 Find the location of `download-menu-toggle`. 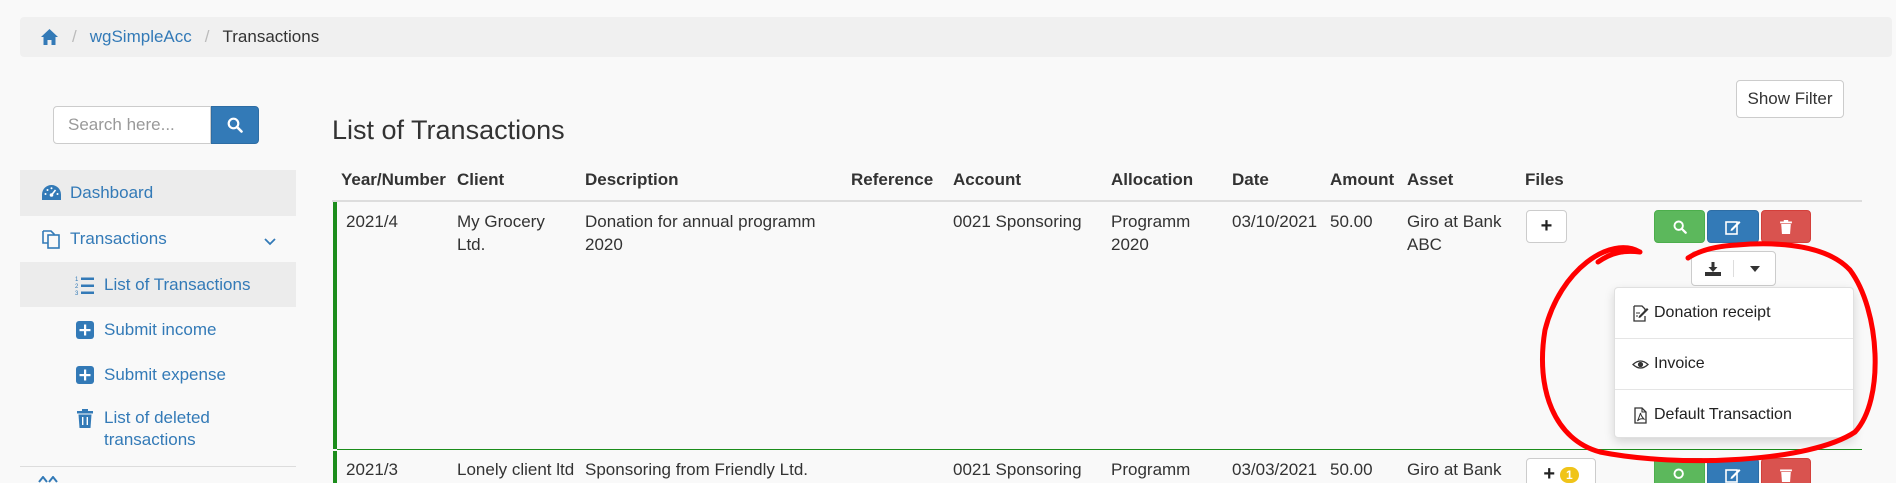

download-menu-toggle is located at coordinates (1754, 268).